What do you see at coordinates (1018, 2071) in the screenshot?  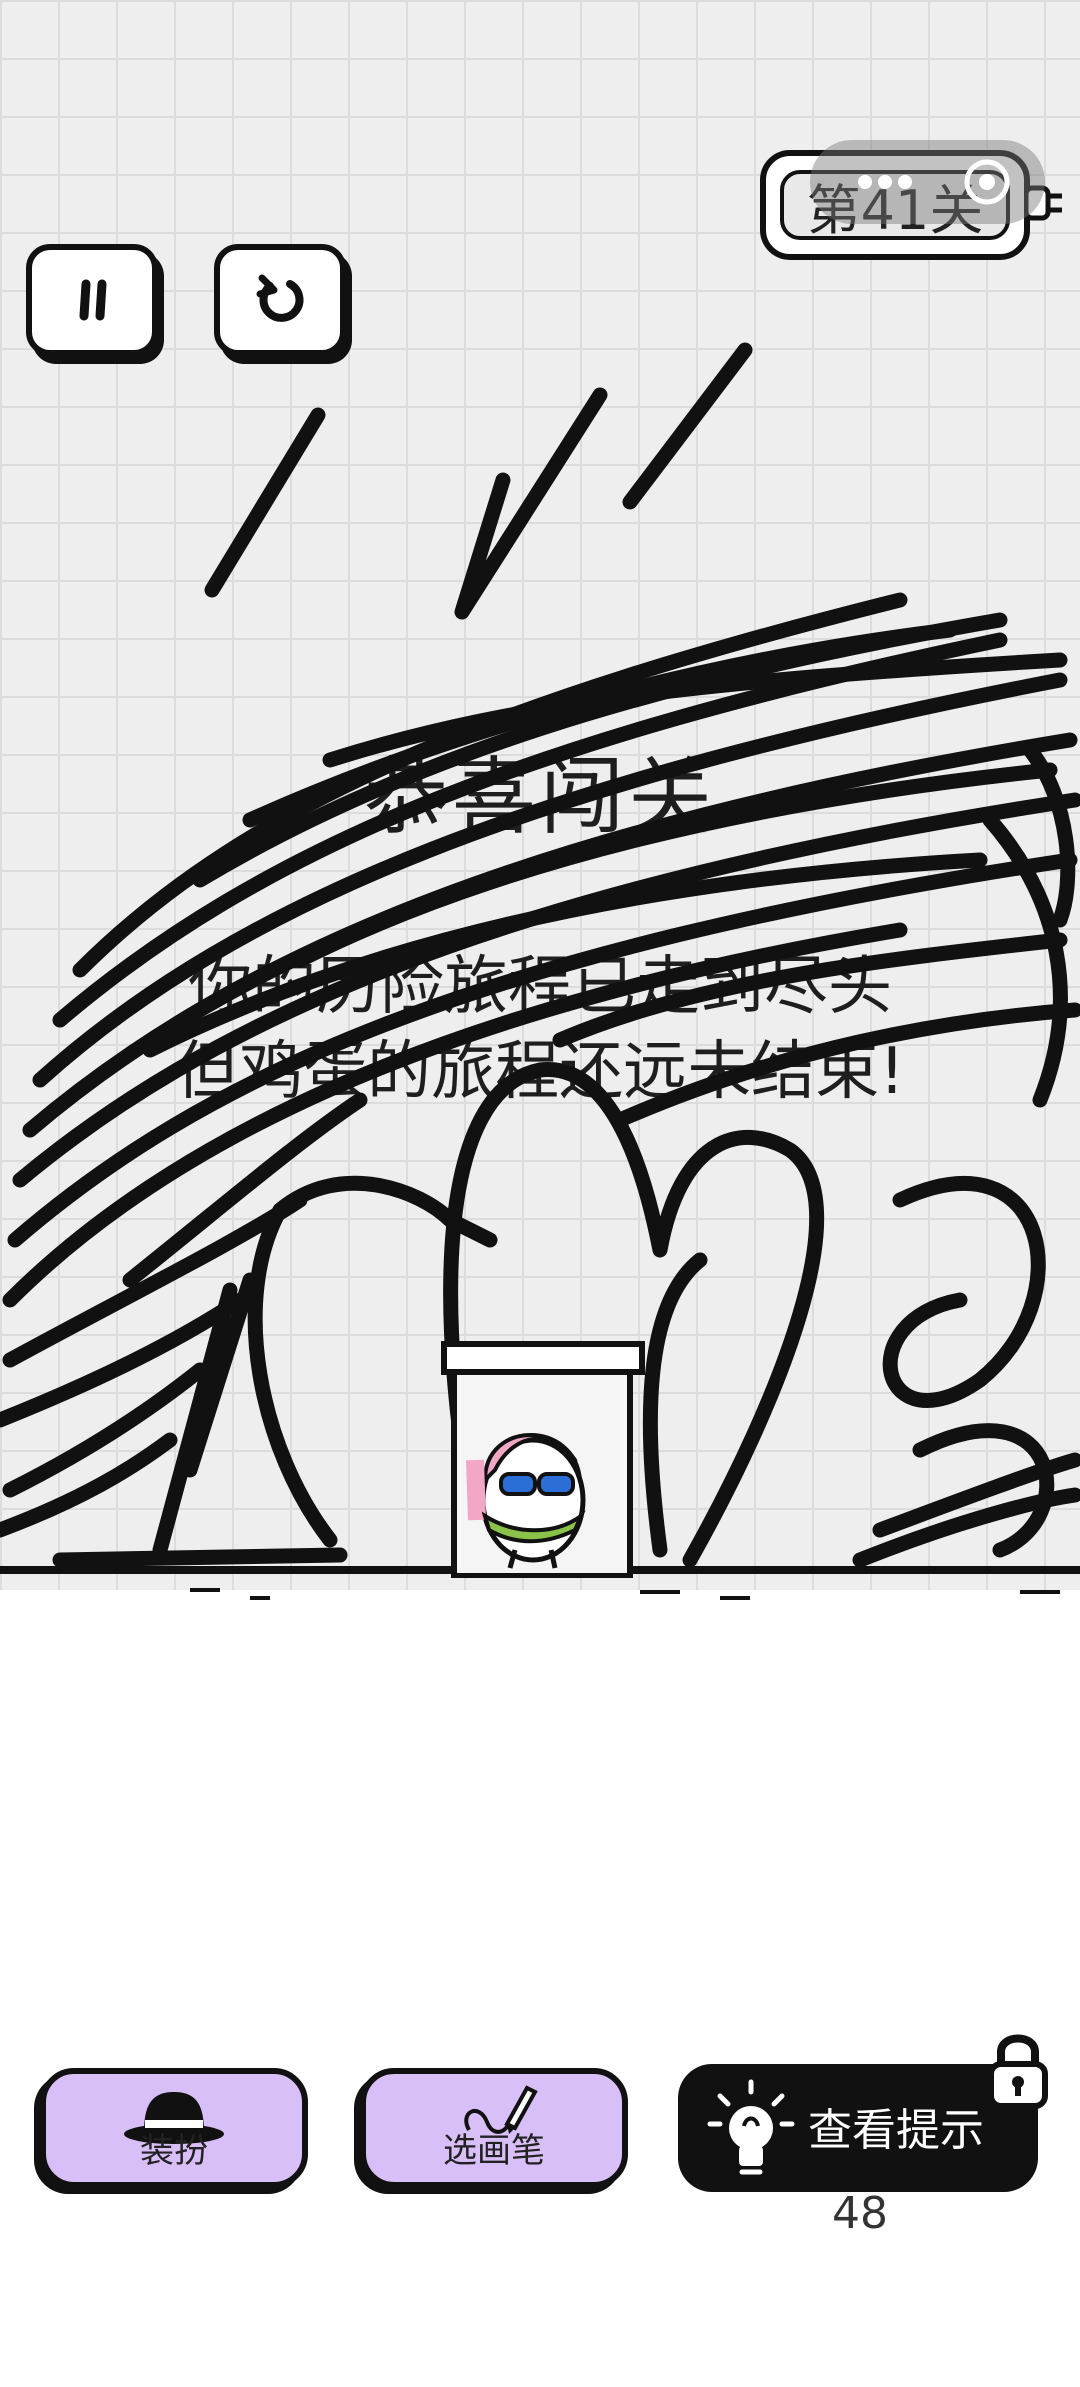 I see `lock-icon` at bounding box center [1018, 2071].